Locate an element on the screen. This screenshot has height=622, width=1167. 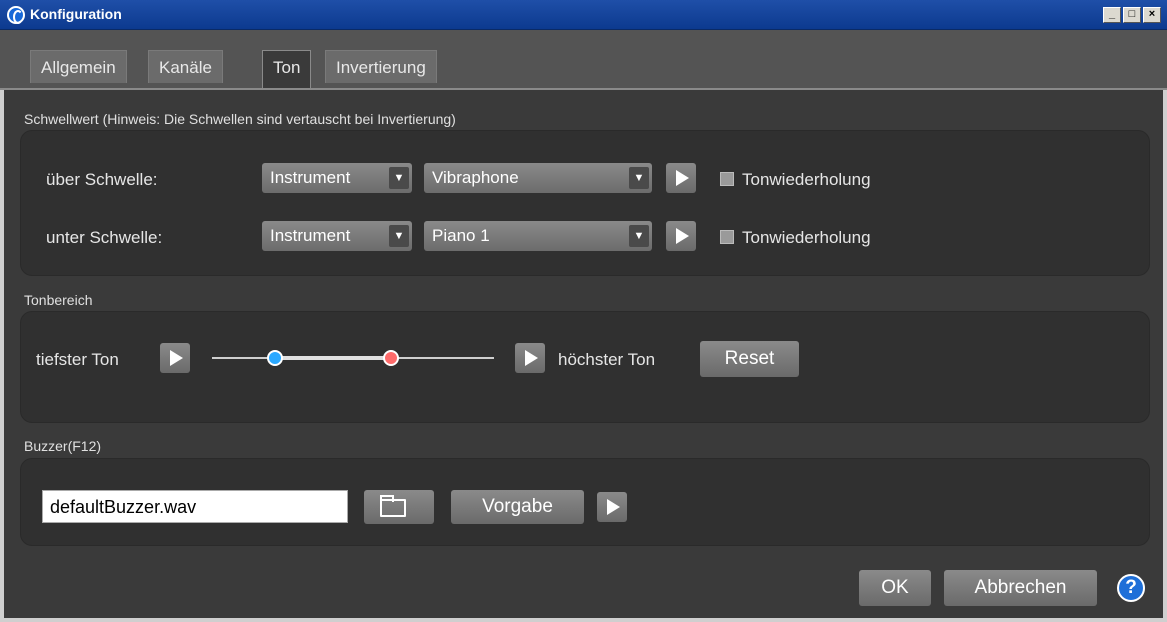
highest-tone-play-button is located at coordinates (530, 358).